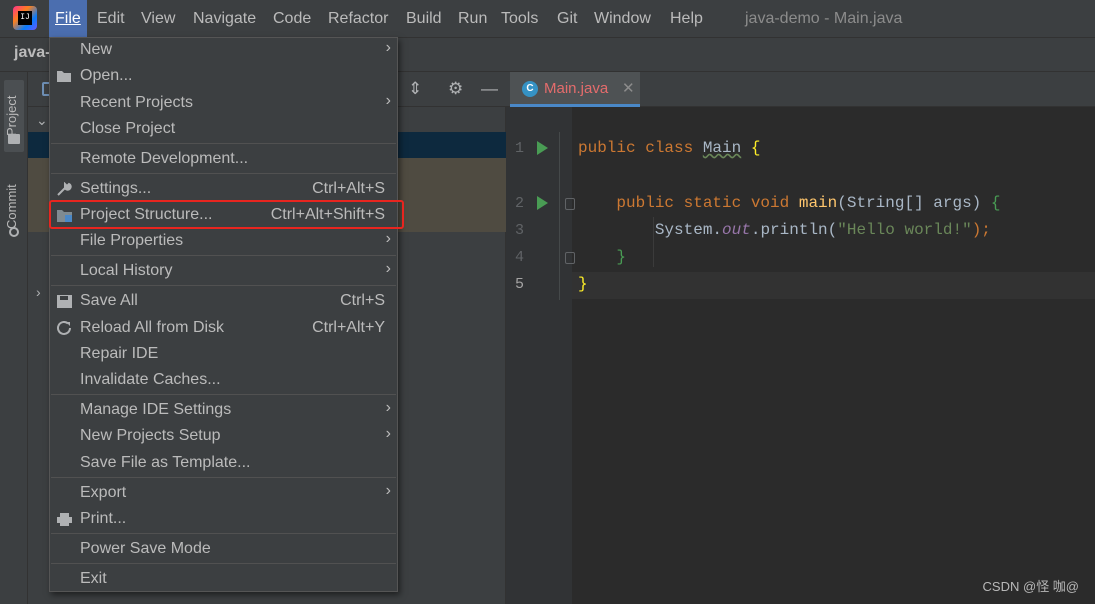 This screenshot has height=604, width=1095. Describe the element at coordinates (542, 148) in the screenshot. I see `run-class-icon` at that location.